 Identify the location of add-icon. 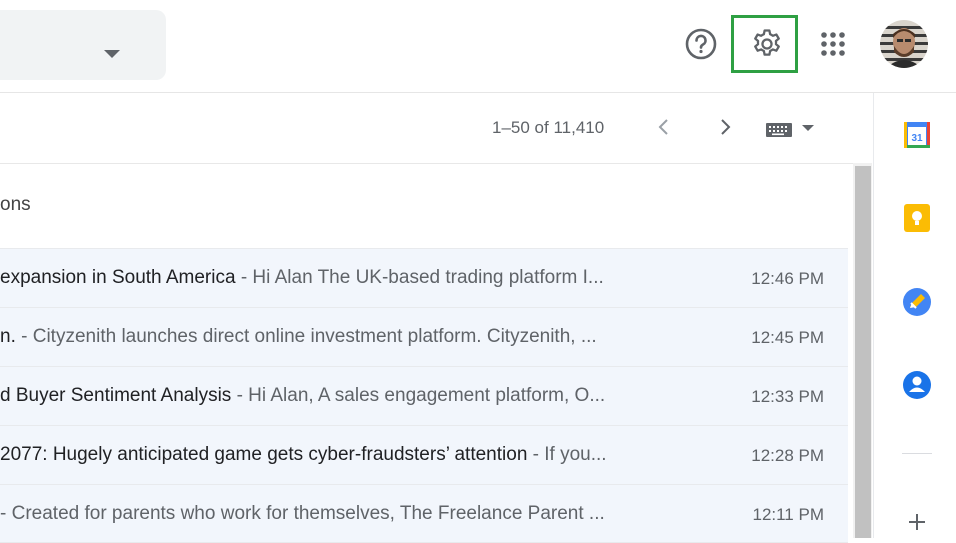
(917, 522).